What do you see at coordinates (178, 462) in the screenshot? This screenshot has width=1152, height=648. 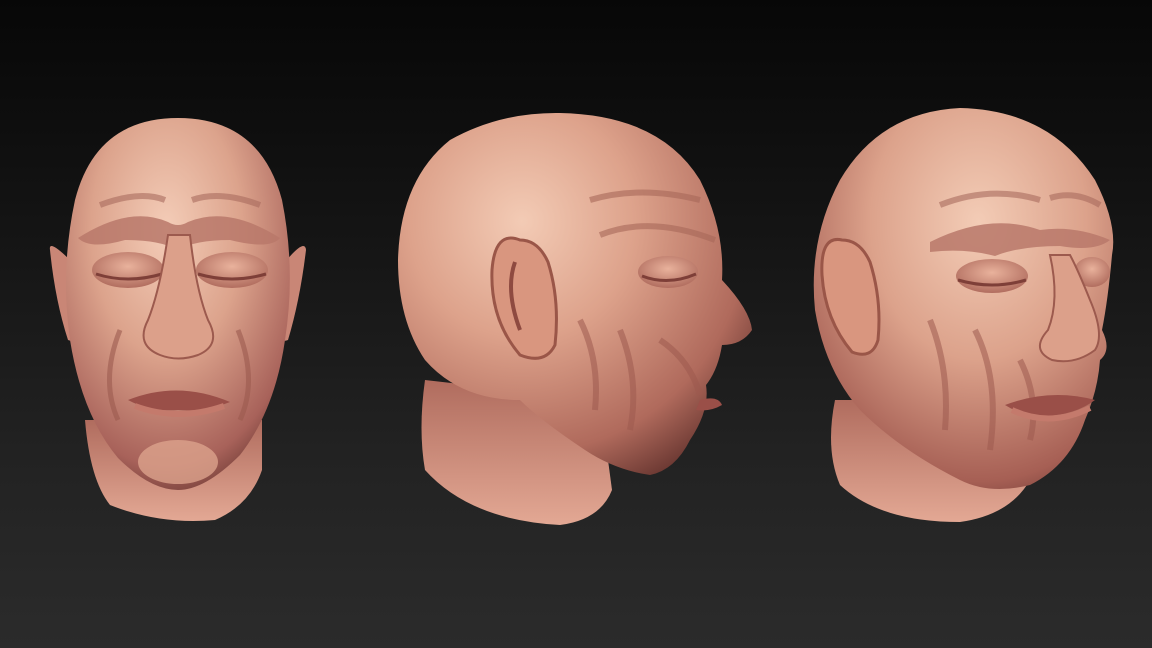 I see `front-chin` at bounding box center [178, 462].